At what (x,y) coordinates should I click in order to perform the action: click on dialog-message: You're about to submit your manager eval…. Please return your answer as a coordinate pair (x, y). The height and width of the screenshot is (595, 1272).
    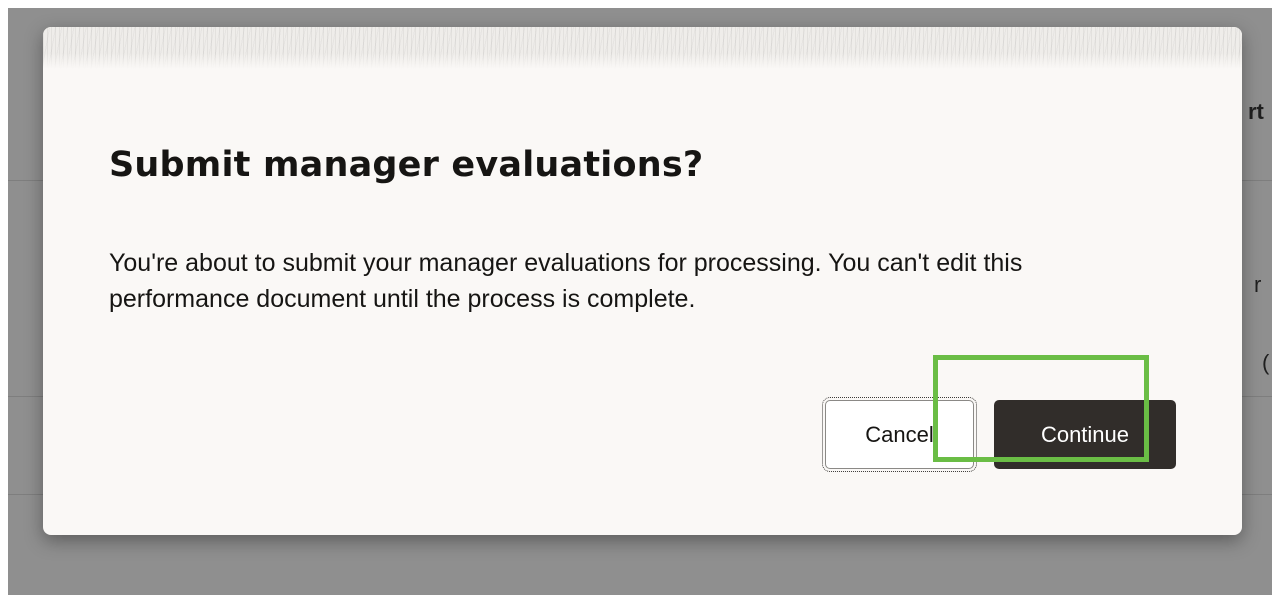
    Looking at the image, I should click on (566, 281).